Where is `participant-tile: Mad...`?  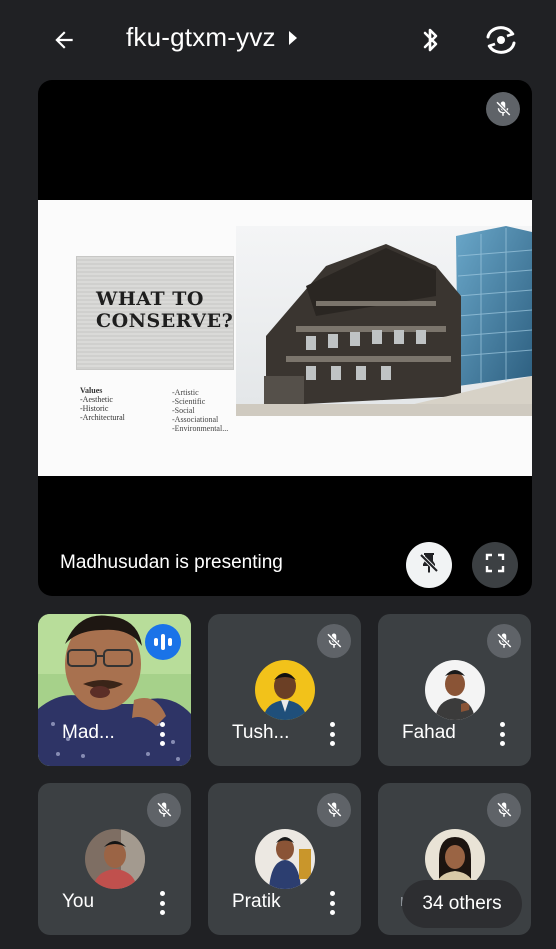
participant-tile: Mad... is located at coordinates (114, 690).